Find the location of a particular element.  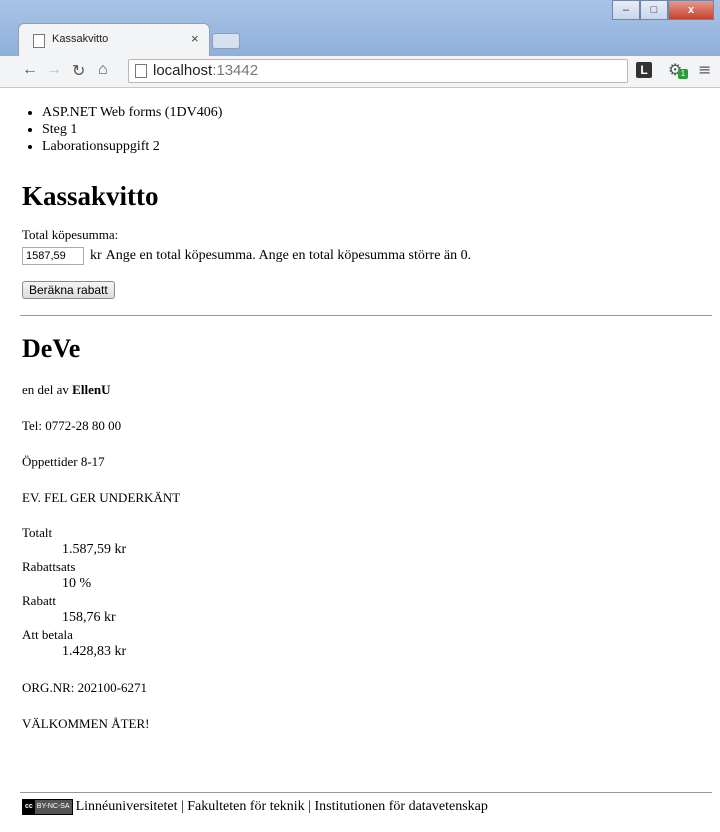

back-arrow-icon: ← is located at coordinates (30, 70).